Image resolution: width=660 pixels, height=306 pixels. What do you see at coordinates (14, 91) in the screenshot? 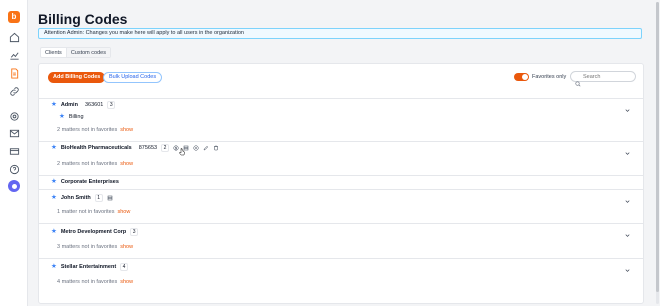
I see `link-icon` at bounding box center [14, 91].